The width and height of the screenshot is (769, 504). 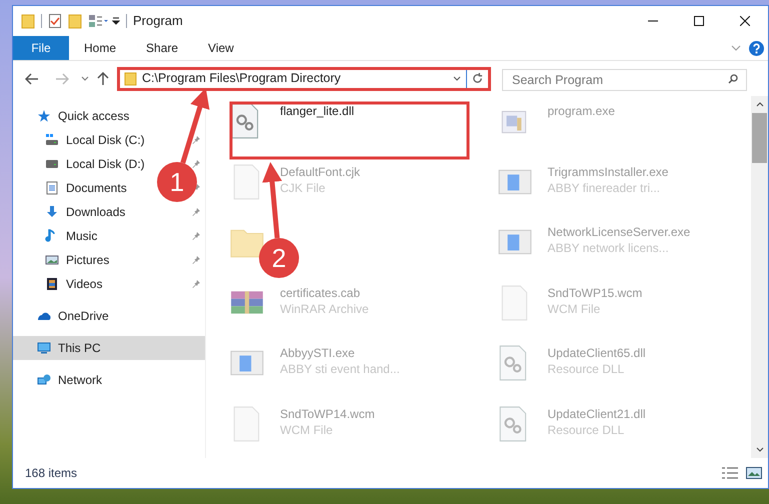 What do you see at coordinates (756, 48) in the screenshot?
I see `help-icon` at bounding box center [756, 48].